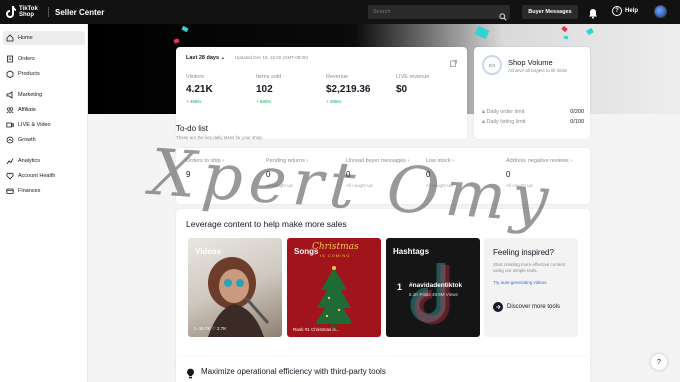 Image resolution: width=680 pixels, height=382 pixels. I want to click on sidebar-item-label: Home, so click(25, 38).